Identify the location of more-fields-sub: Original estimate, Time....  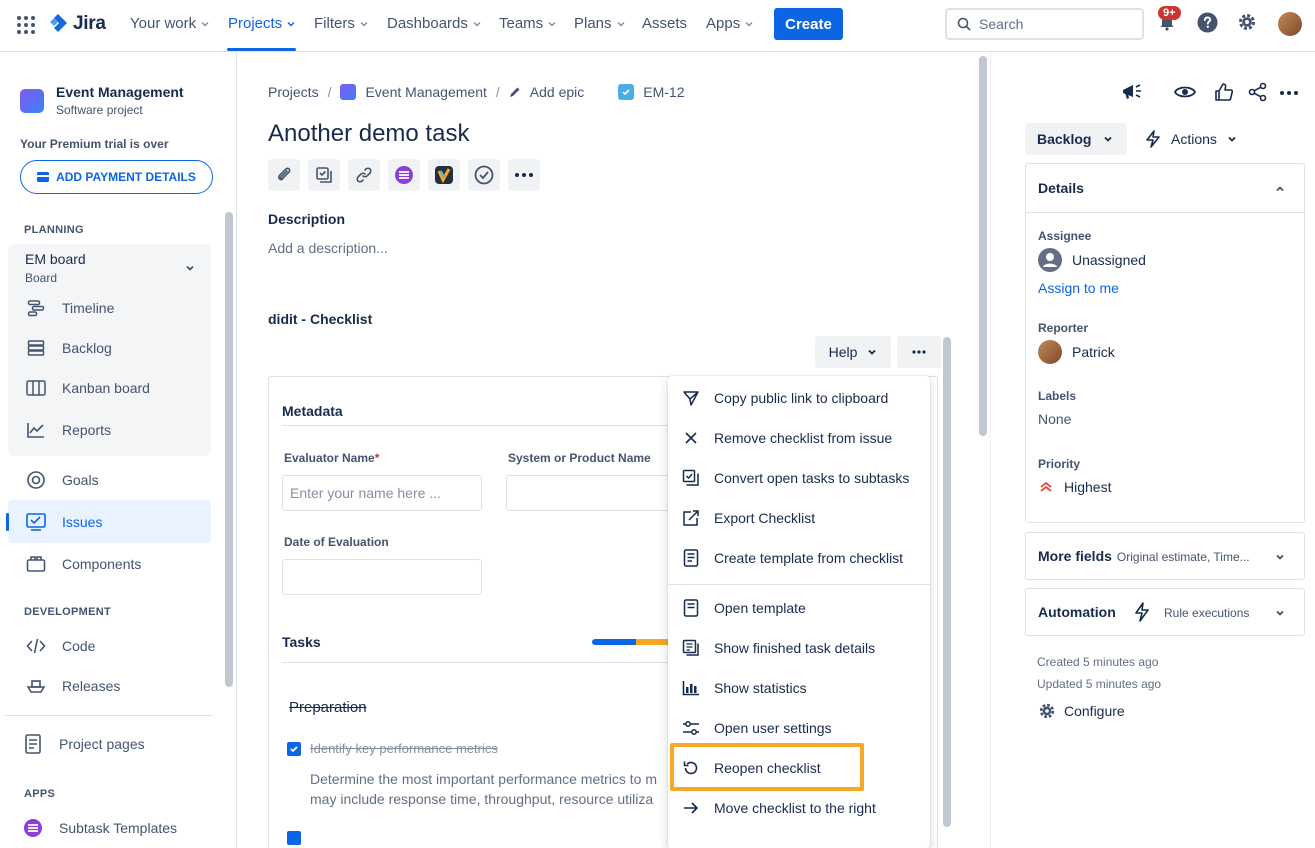
(1183, 557).